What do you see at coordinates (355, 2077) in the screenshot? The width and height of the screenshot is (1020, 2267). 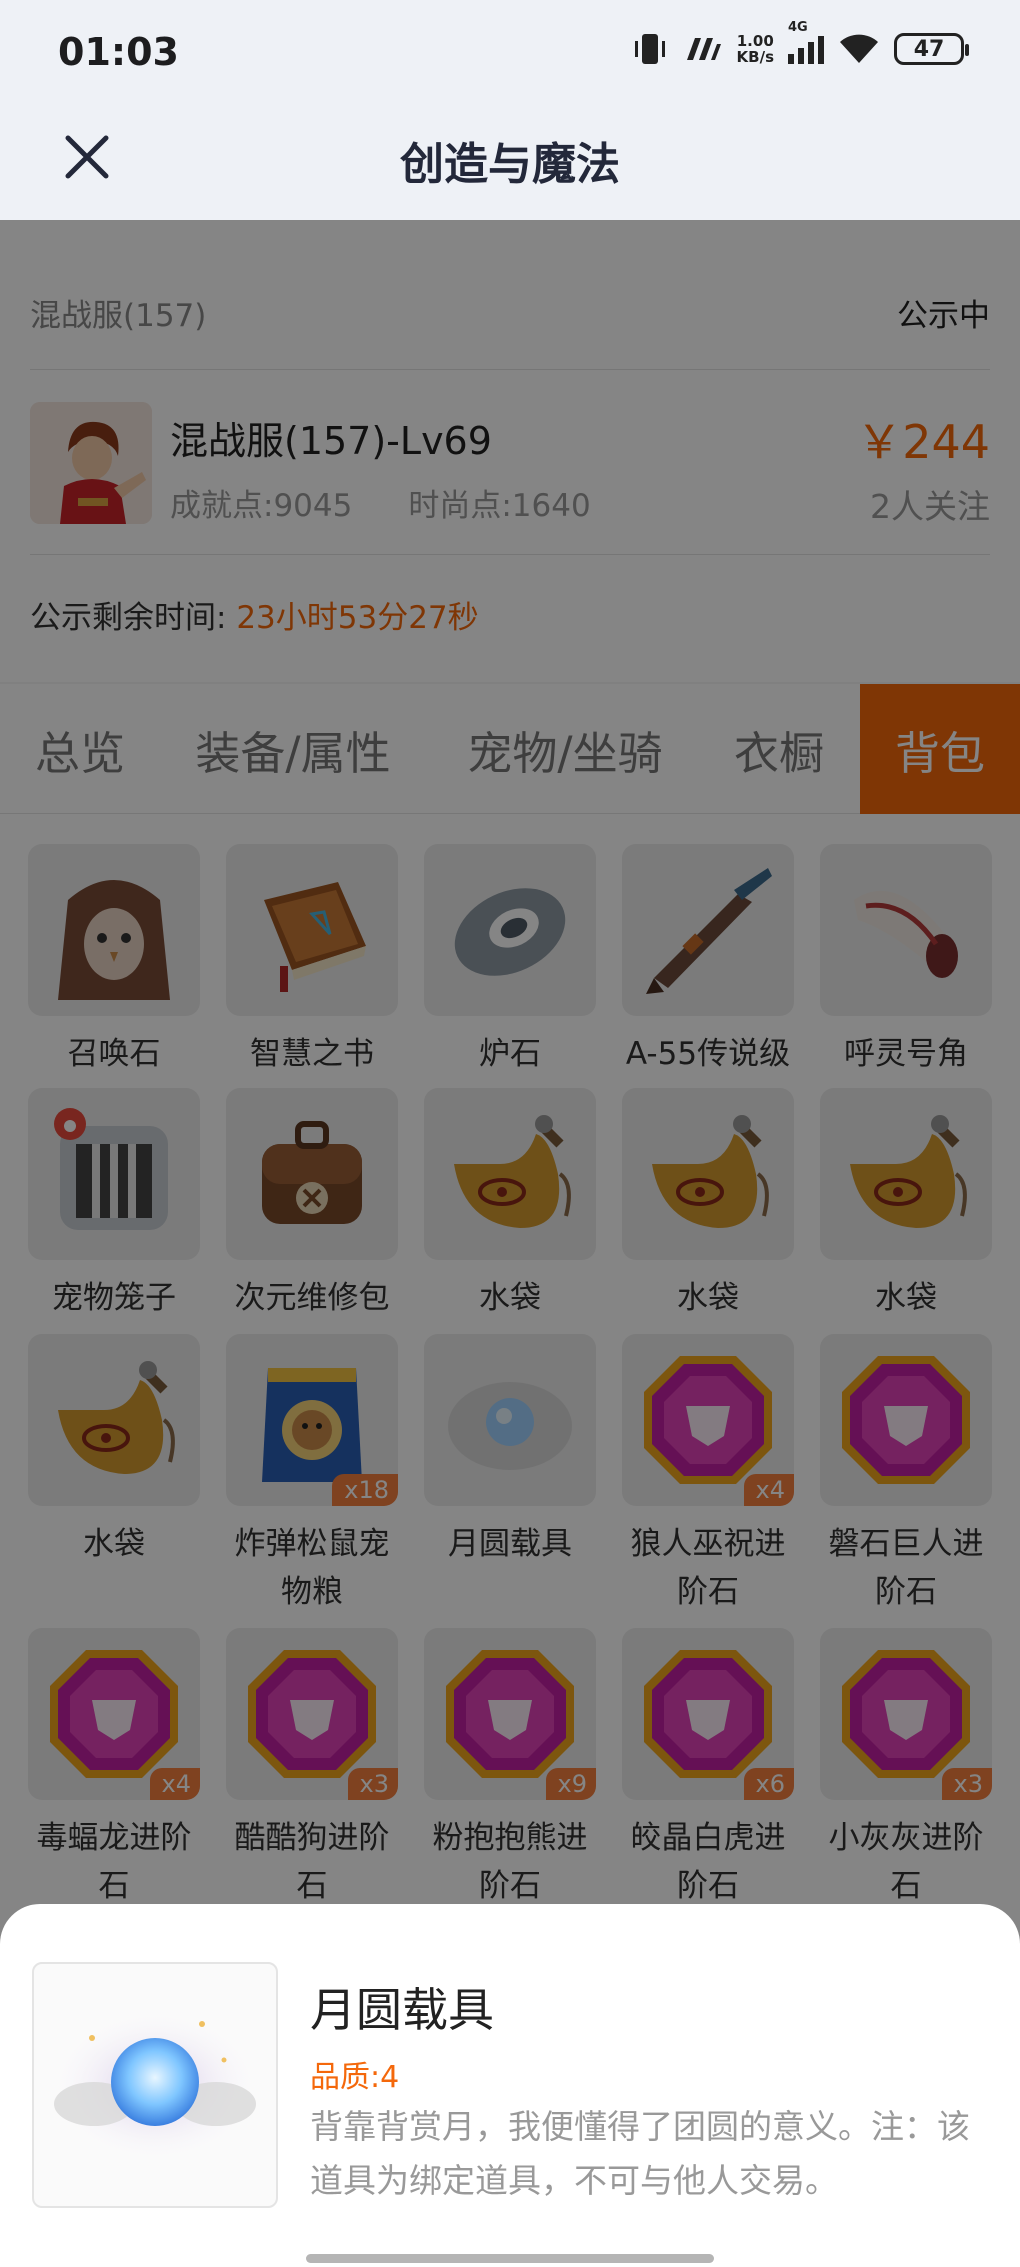 I see `detail-quality: 品质:4` at bounding box center [355, 2077].